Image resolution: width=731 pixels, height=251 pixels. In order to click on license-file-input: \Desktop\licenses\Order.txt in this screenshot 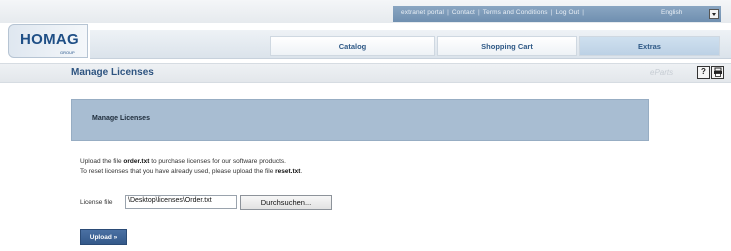, I will do `click(181, 202)`.